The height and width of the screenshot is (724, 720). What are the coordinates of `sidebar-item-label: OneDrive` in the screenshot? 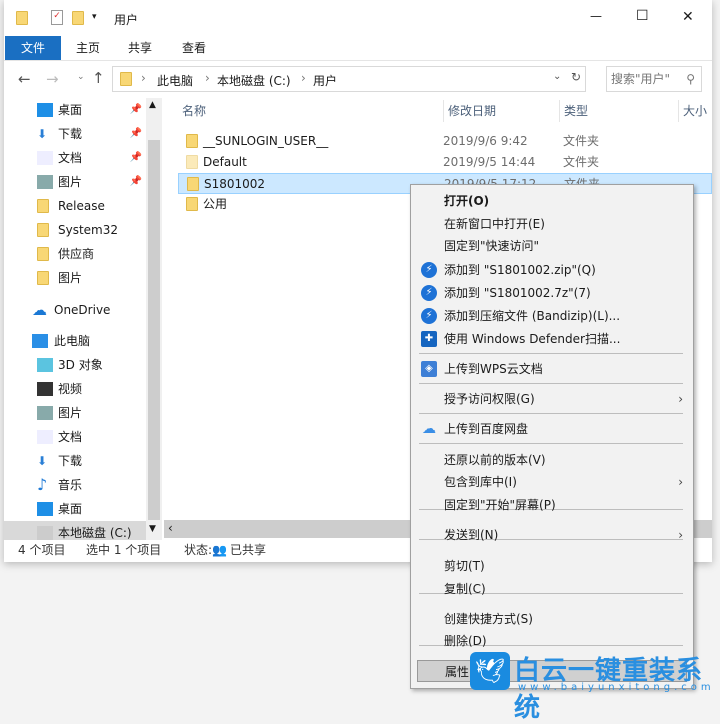 It's located at (82, 310).